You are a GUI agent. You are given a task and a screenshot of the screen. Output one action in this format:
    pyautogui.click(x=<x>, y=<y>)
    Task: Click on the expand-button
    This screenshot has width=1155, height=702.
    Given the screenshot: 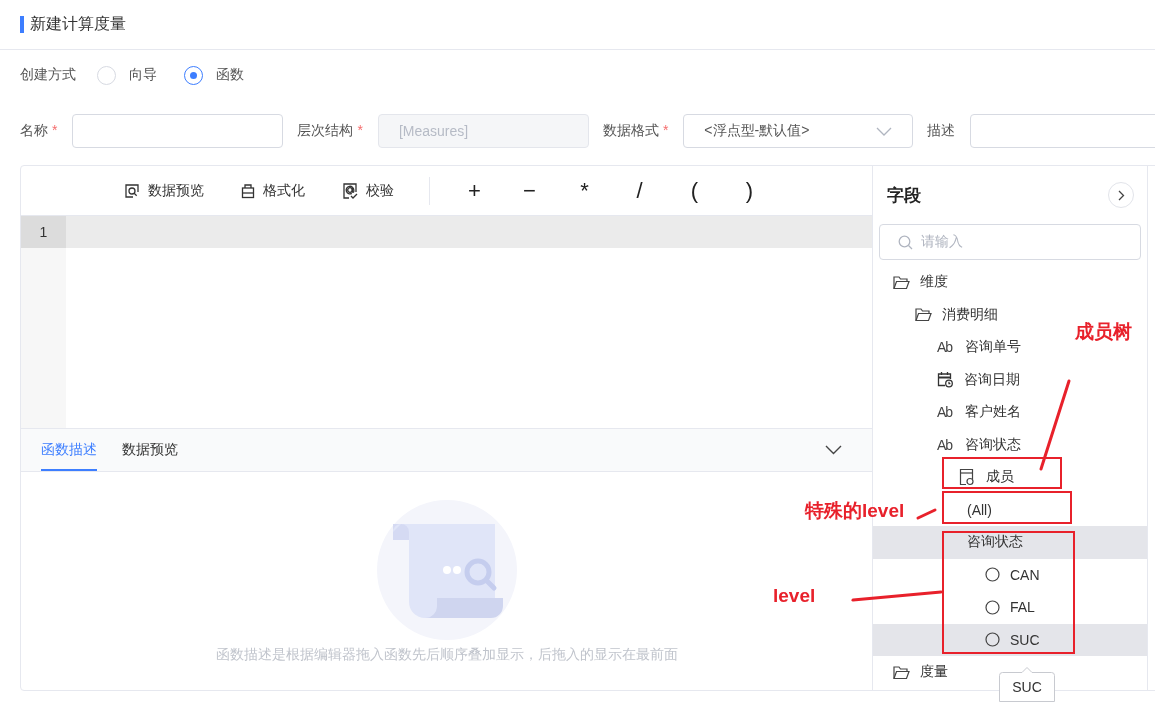 What is the action you would take?
    pyautogui.click(x=1121, y=195)
    